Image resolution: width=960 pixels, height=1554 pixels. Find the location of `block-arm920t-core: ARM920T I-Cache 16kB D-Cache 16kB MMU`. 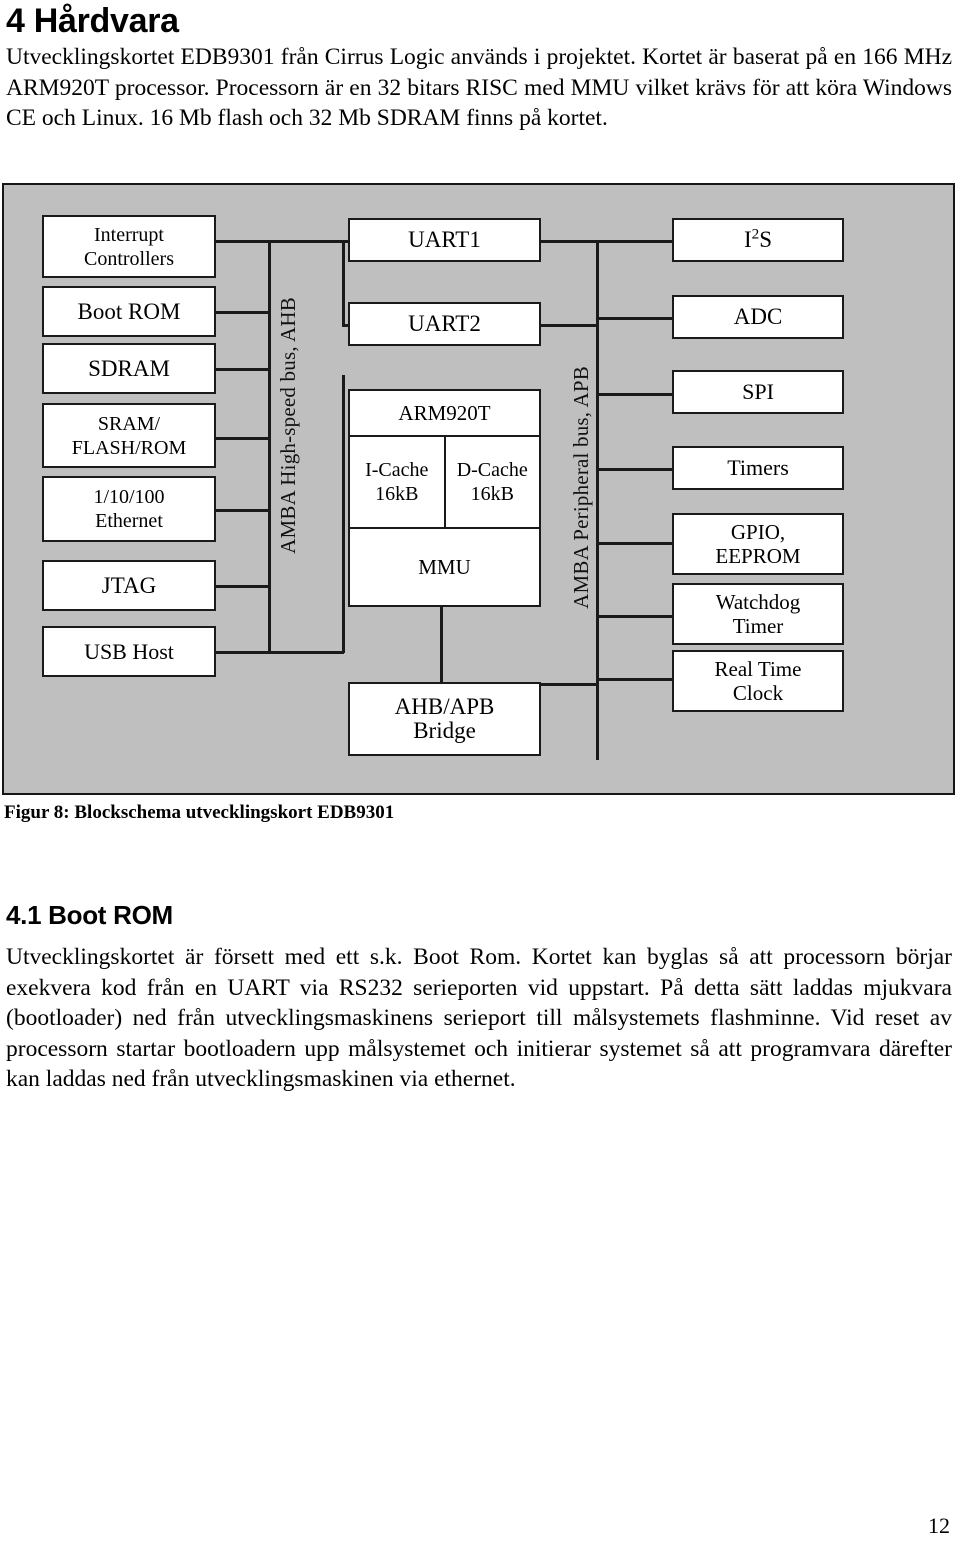

block-arm920t-core: ARM920T I-Cache 16kB D-Cache 16kB MMU is located at coordinates (444, 498).